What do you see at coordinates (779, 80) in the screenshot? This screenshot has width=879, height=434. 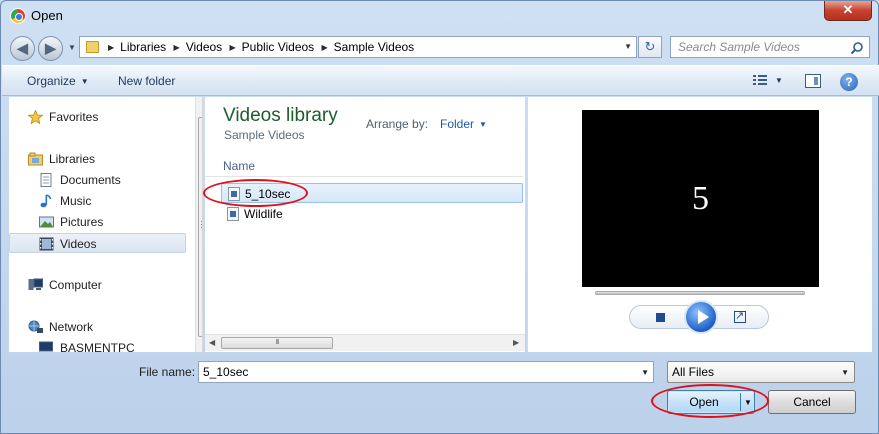 I see `view-options-chevron-icon: ▼` at bounding box center [779, 80].